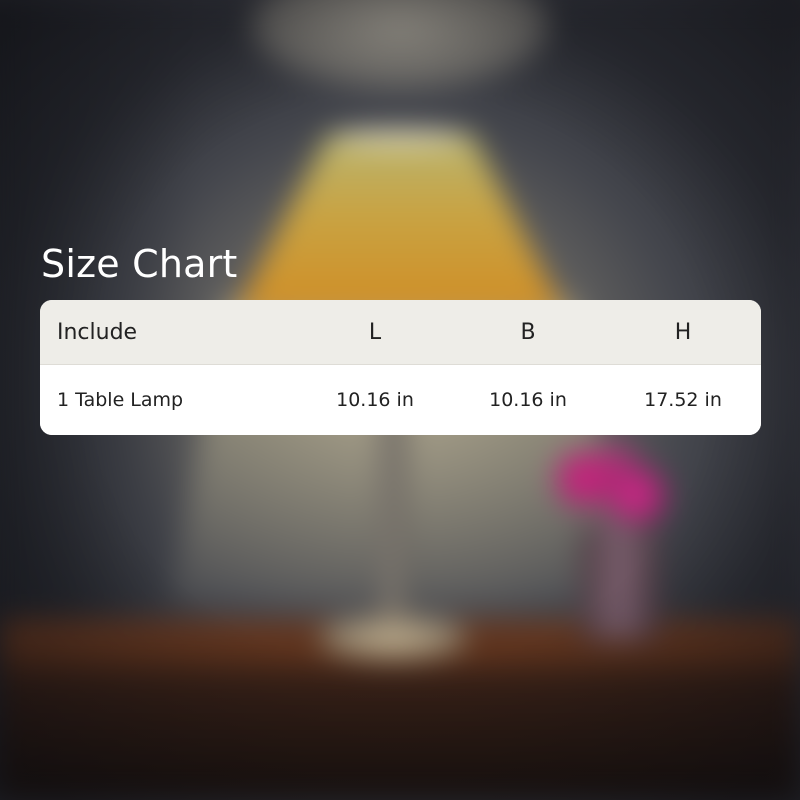  Describe the element at coordinates (683, 400) in the screenshot. I see `cell-height: 17.52 in` at that location.